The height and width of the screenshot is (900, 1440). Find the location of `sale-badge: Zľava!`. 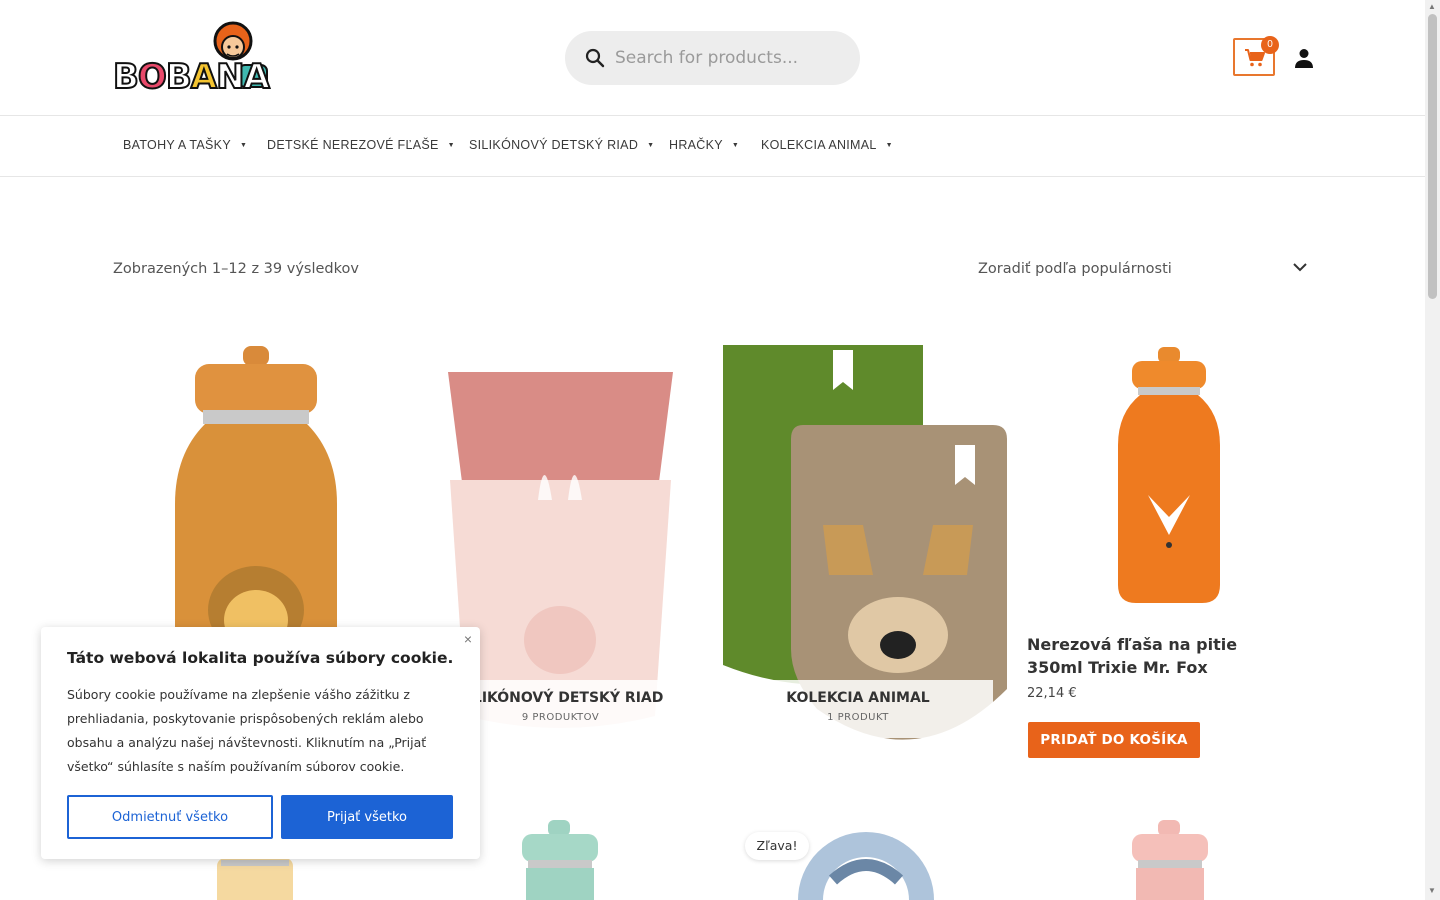

sale-badge: Zľava! is located at coordinates (777, 846).